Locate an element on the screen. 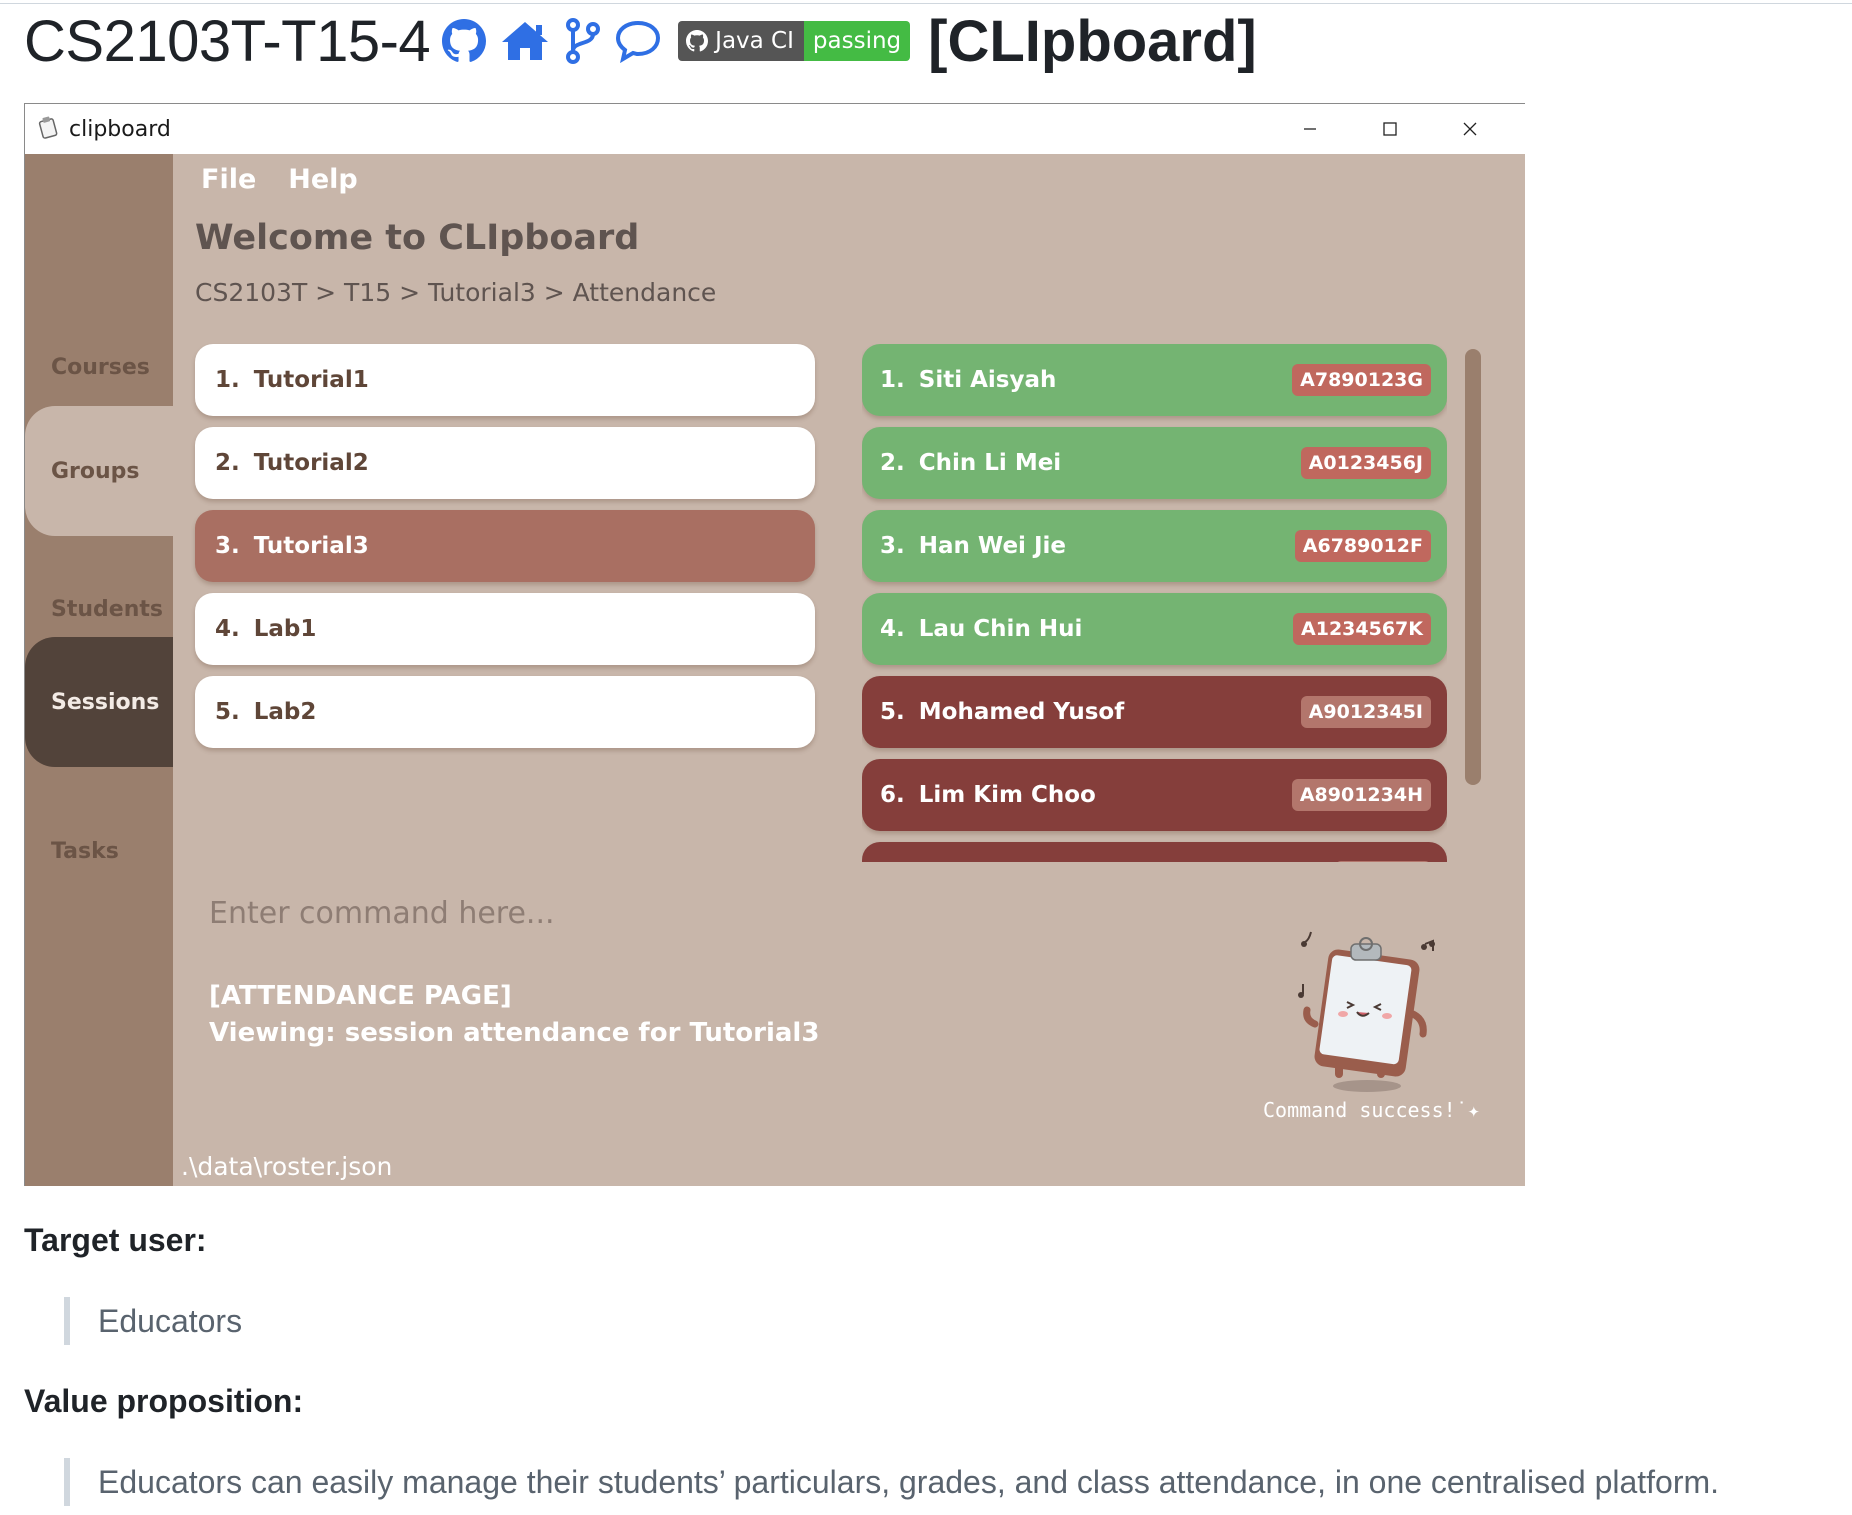 The width and height of the screenshot is (1852, 1515). student-row: 2. Chin Li Mei A0123456J is located at coordinates (1154, 463).